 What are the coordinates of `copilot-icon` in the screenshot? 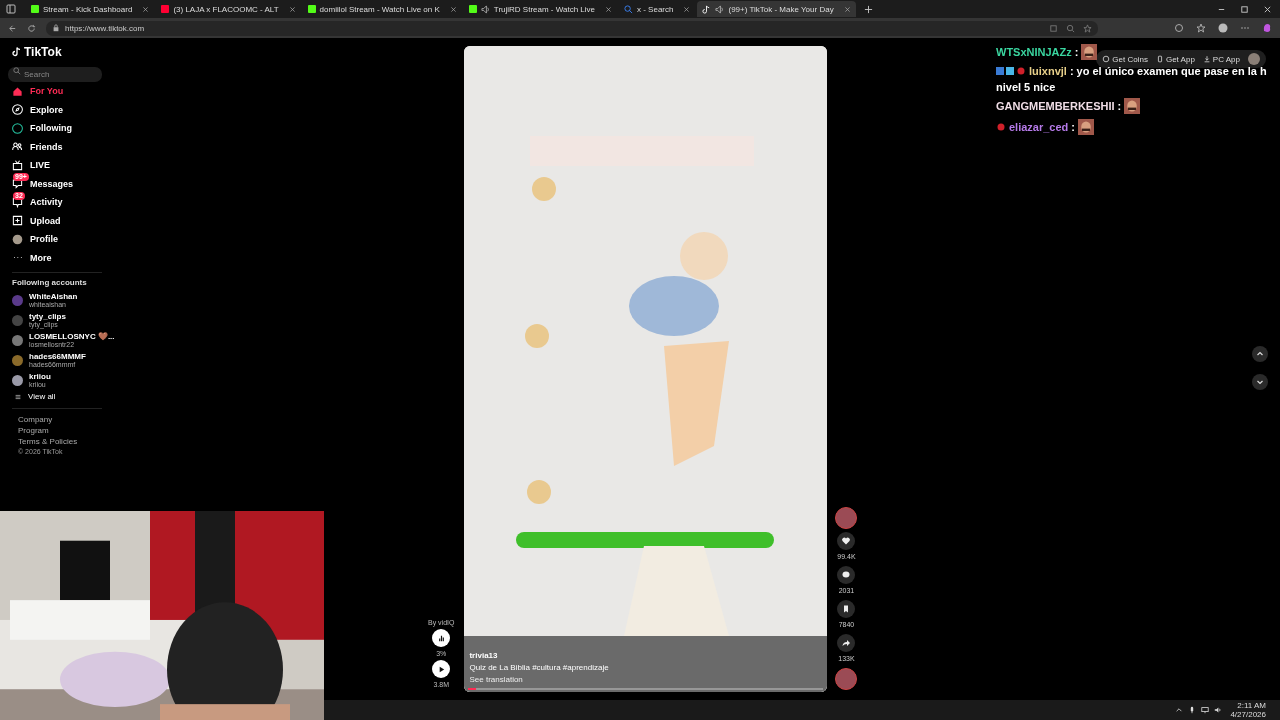 It's located at (1267, 28).